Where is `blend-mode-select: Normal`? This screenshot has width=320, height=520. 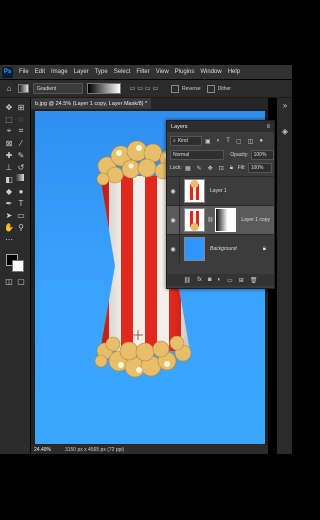
blend-mode-select: Normal is located at coordinates (197, 155).